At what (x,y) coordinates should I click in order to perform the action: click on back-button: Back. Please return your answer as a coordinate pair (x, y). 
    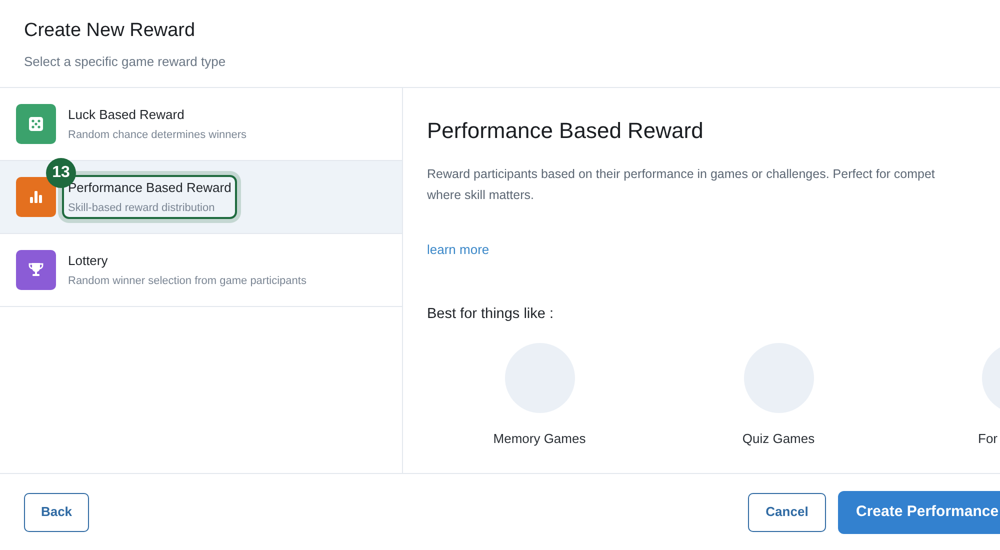
    Looking at the image, I should click on (56, 512).